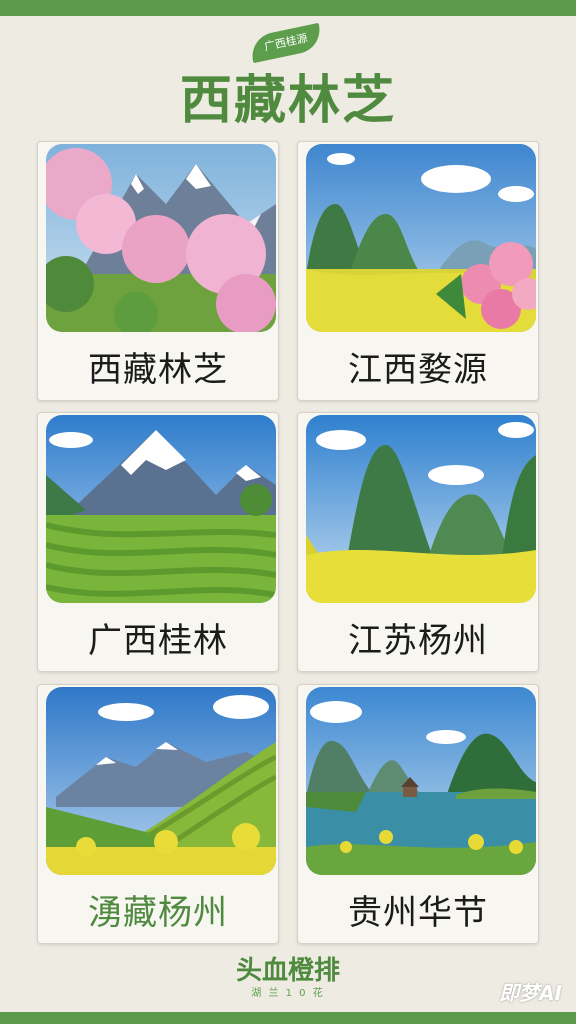 This screenshot has height=1024, width=576. Describe the element at coordinates (161, 781) in the screenshot. I see `scene-image-terraces-rapeseed` at that location.